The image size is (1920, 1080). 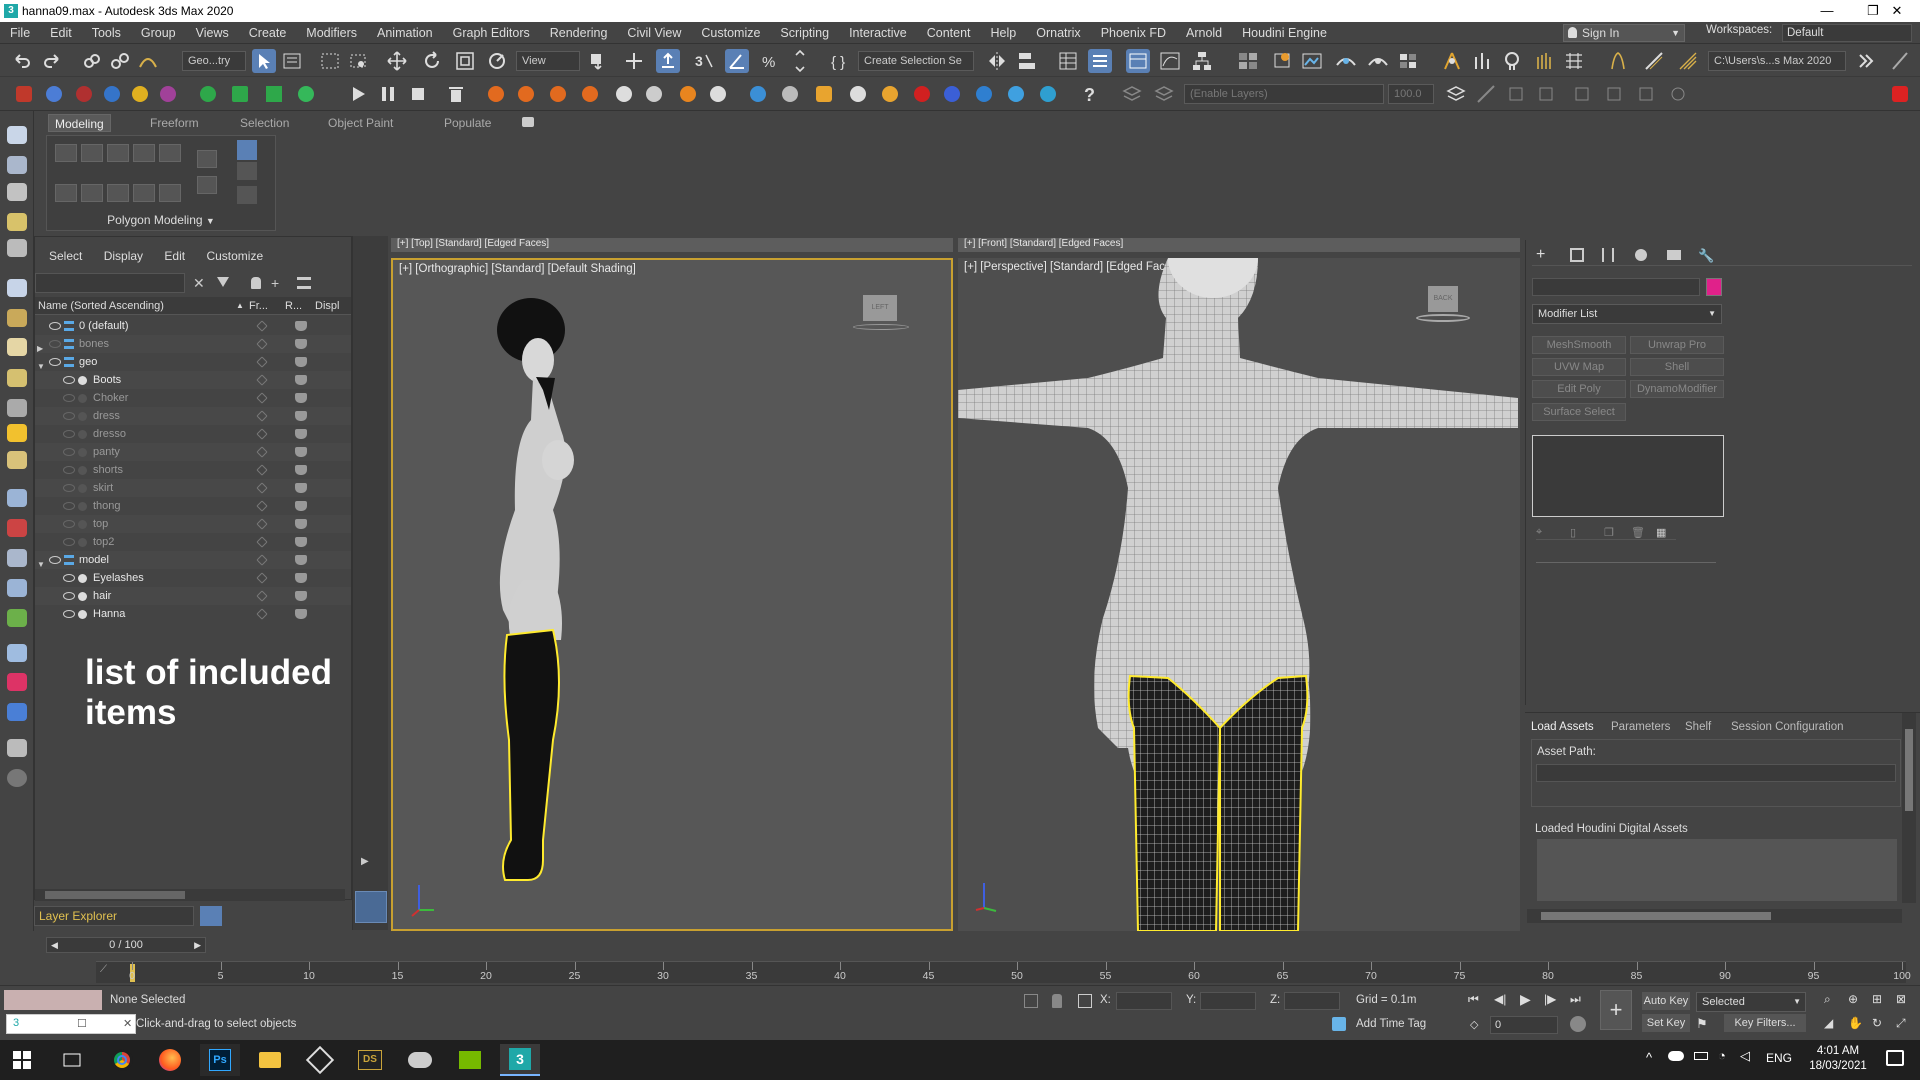 I want to click on viewcube: LEFT, so click(x=880, y=308).